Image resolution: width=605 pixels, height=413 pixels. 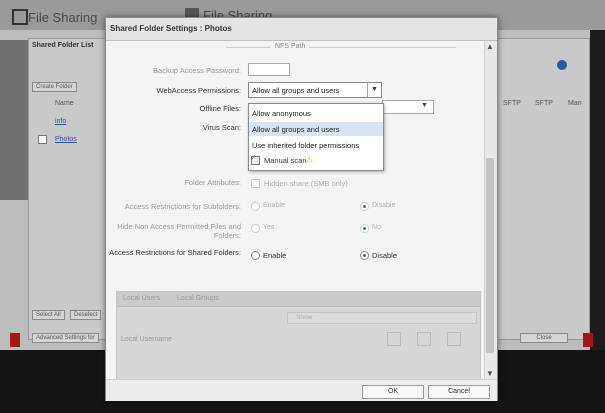 What do you see at coordinates (310, 159) in the screenshot?
I see `warning-icon: ⚠` at bounding box center [310, 159].